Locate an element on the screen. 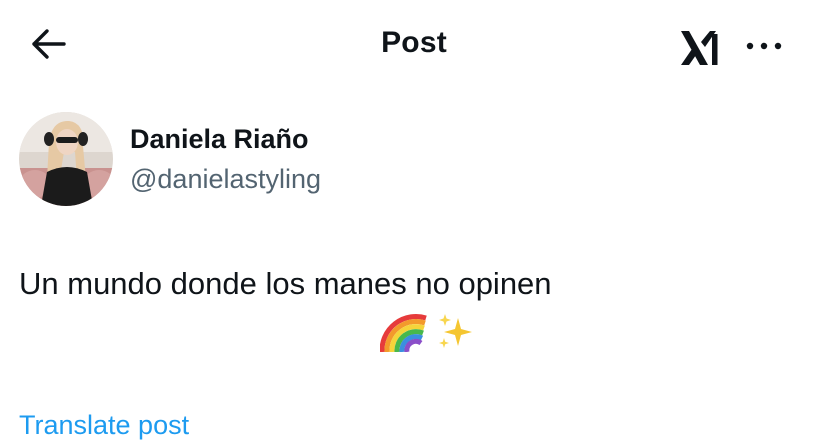 The width and height of the screenshot is (828, 447). more-options-button is located at coordinates (764, 46).